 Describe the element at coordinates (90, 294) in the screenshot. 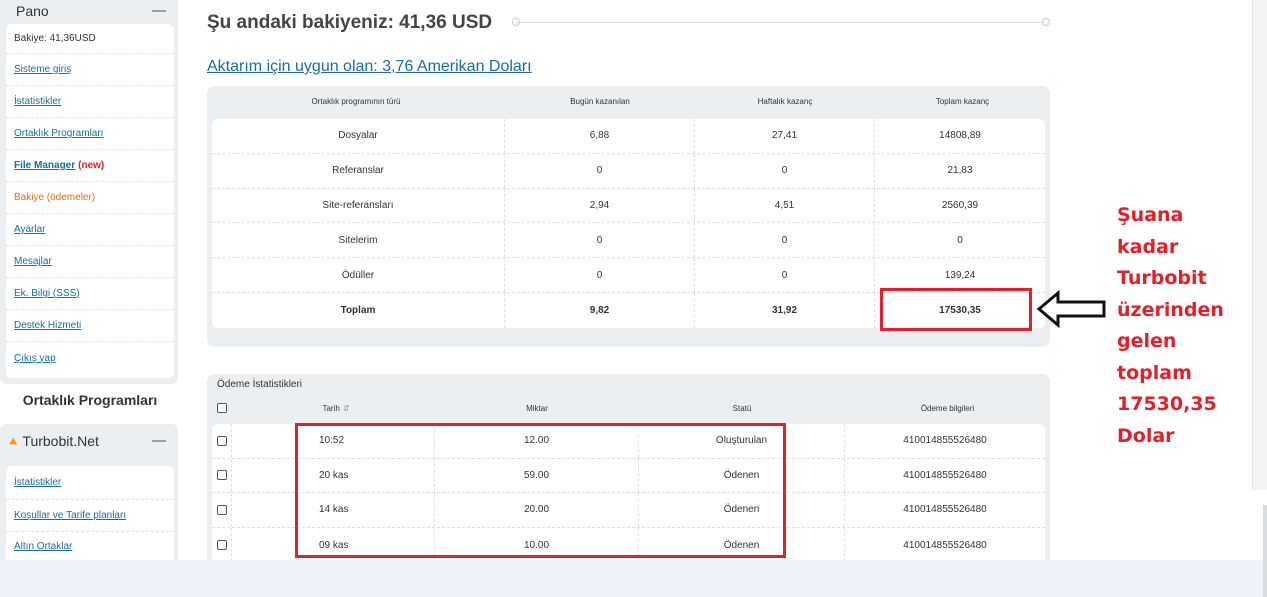

I see `sidebar-item-faq: Ek. Bilgi (SSS)` at that location.